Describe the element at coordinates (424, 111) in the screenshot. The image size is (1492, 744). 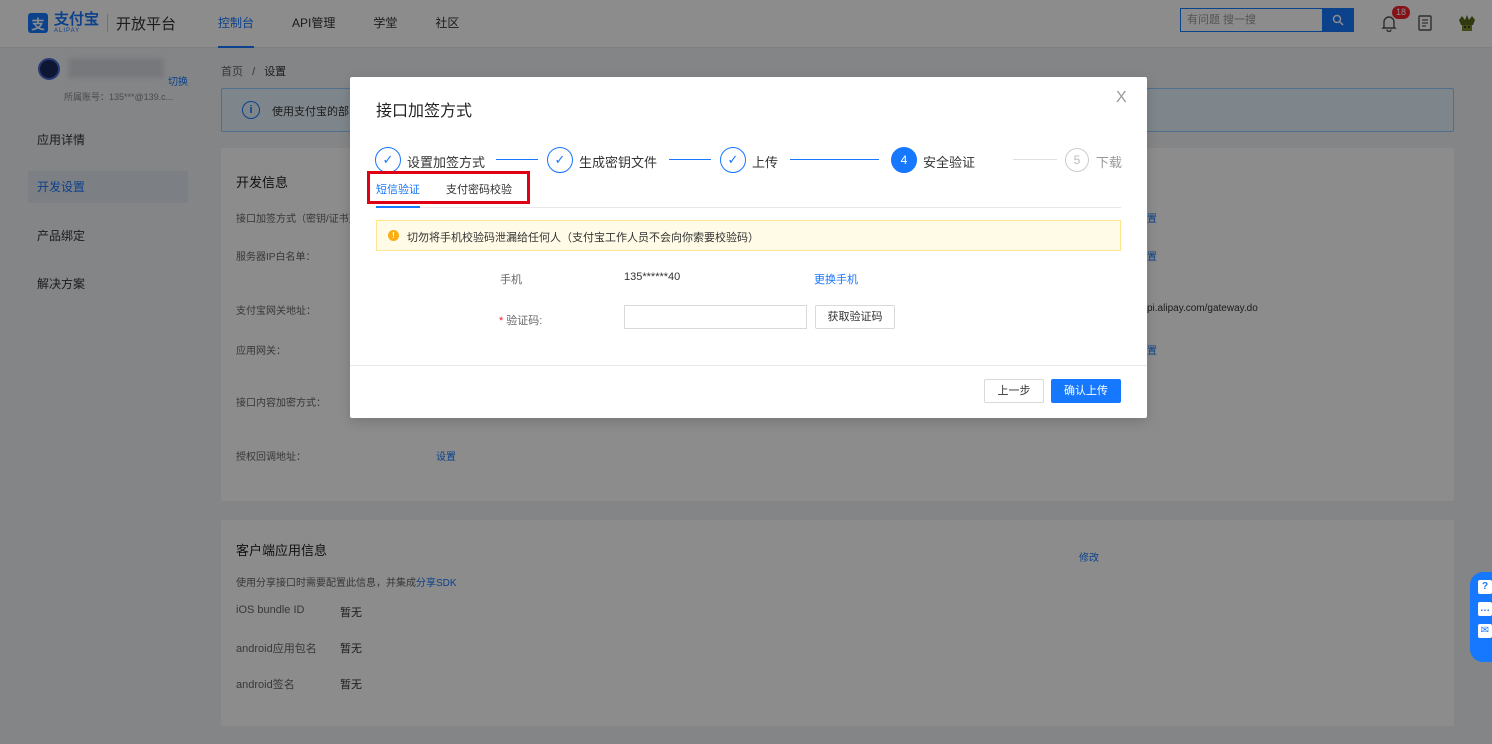
I see `modal-title: 接口加签方式` at that location.